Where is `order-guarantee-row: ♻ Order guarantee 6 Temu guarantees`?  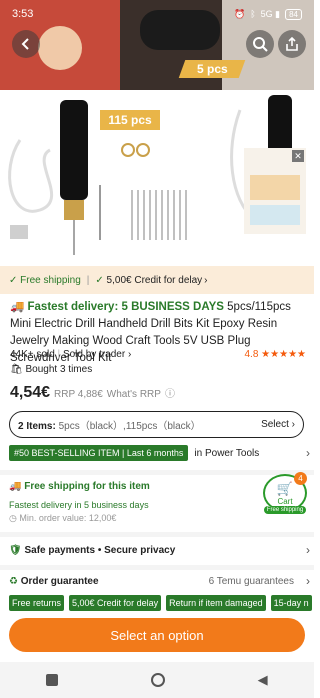
order-guarantee-row: ♻ Order guarantee 6 Temu guarantees is located at coordinates (157, 581).